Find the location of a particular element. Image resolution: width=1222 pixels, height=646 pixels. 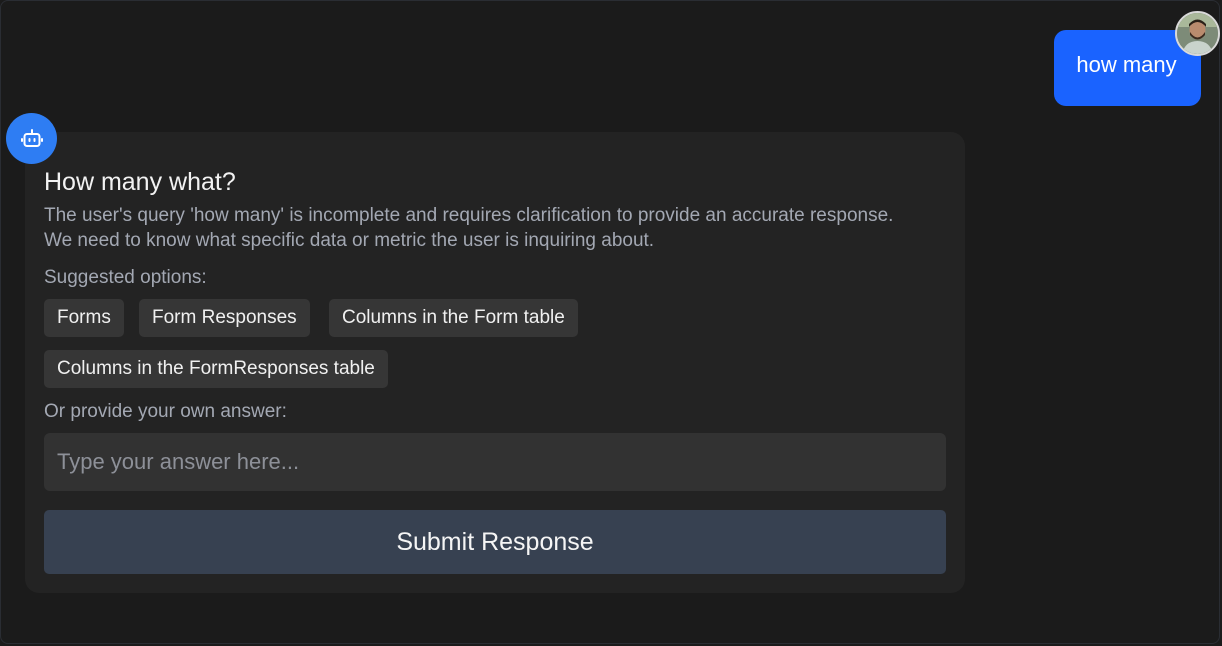

submit-response-button: Submit Response is located at coordinates (495, 542).